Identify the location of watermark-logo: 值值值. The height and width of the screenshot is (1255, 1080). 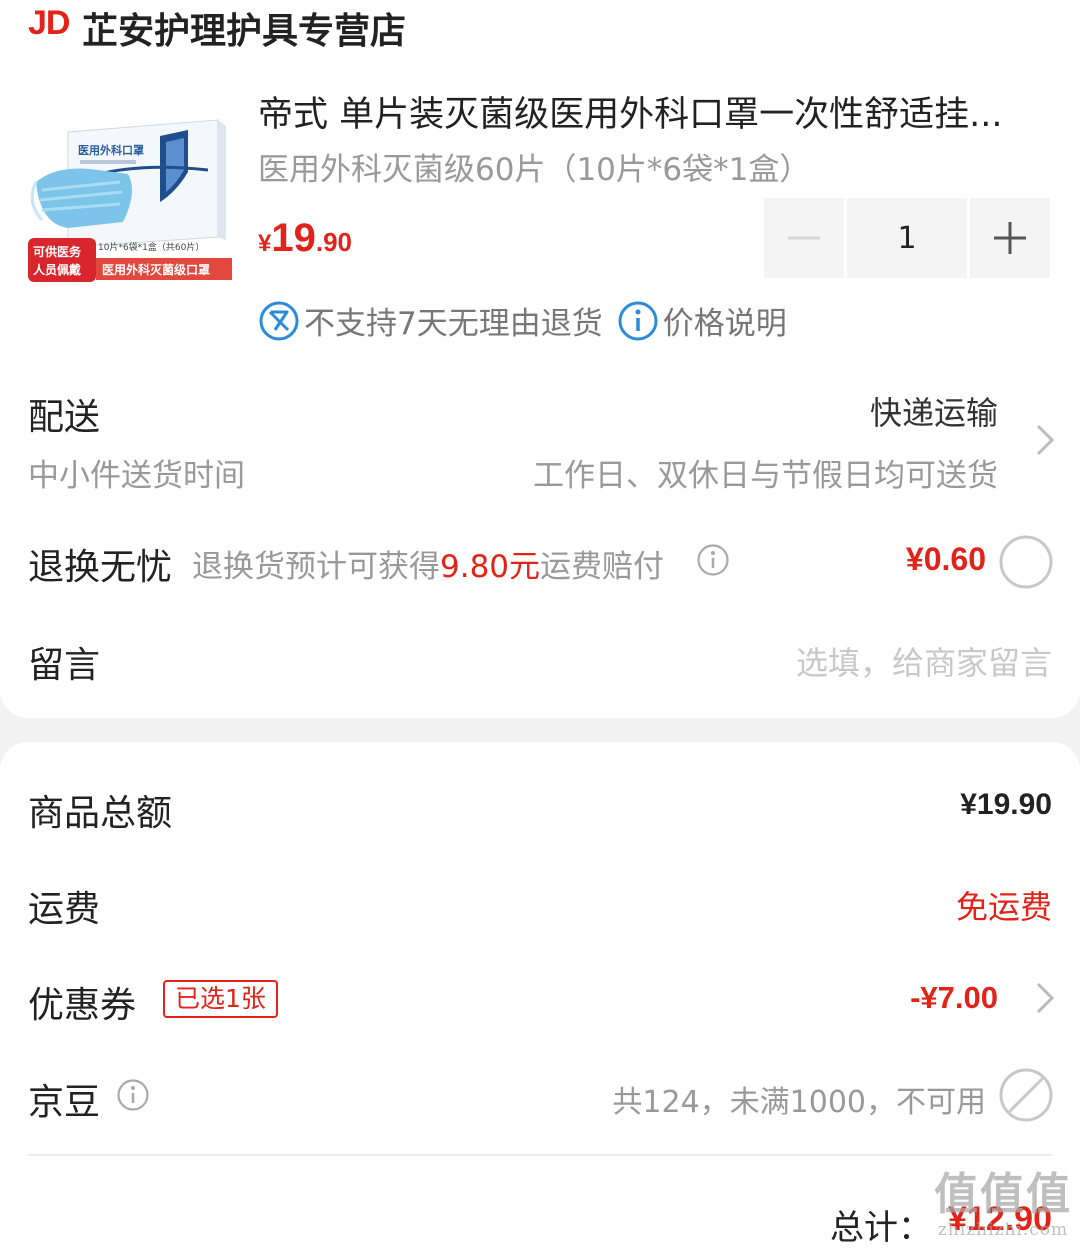
(1003, 1194).